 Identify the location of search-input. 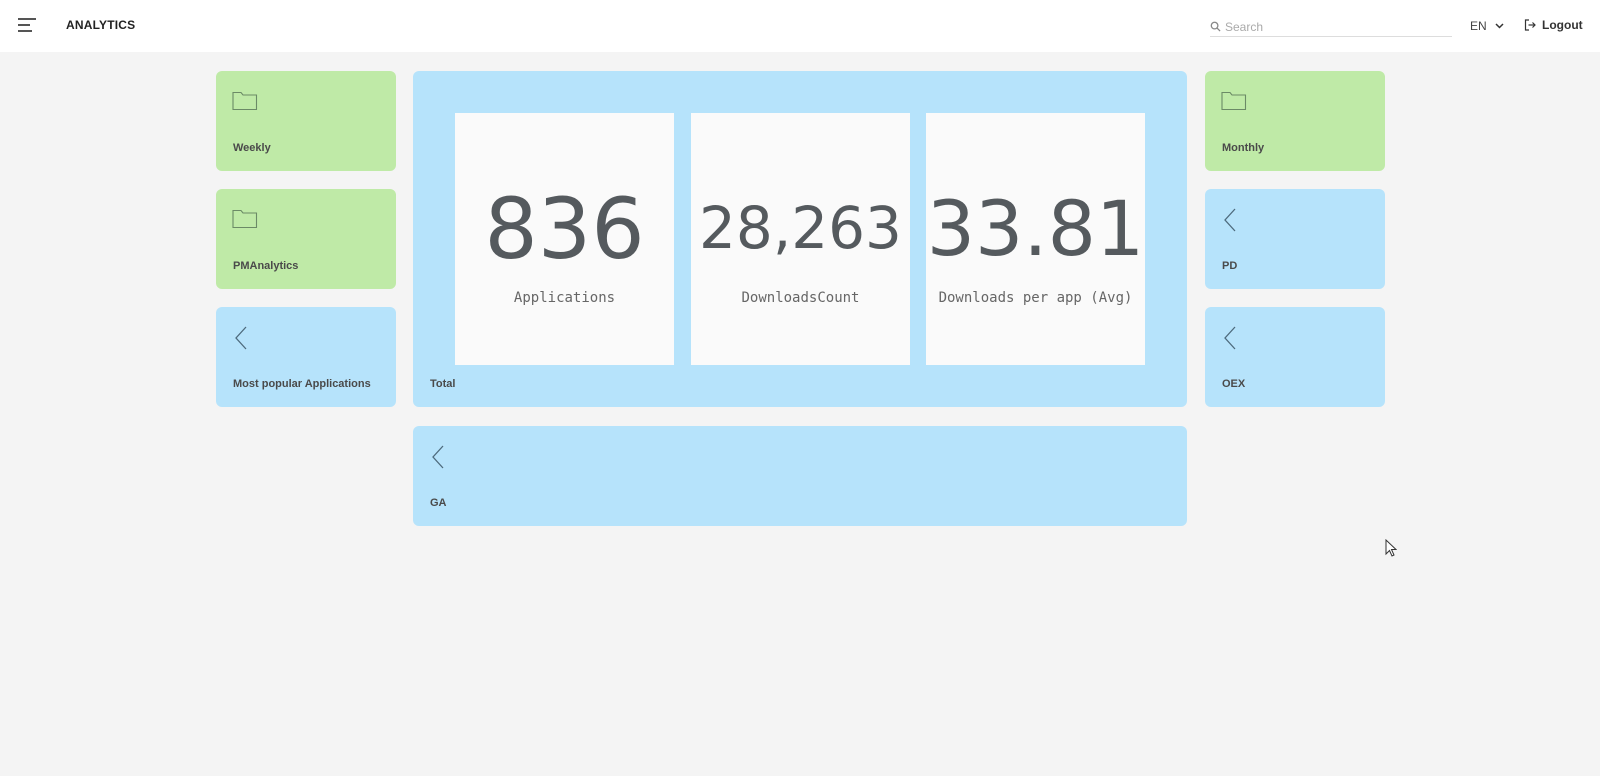
(1335, 26).